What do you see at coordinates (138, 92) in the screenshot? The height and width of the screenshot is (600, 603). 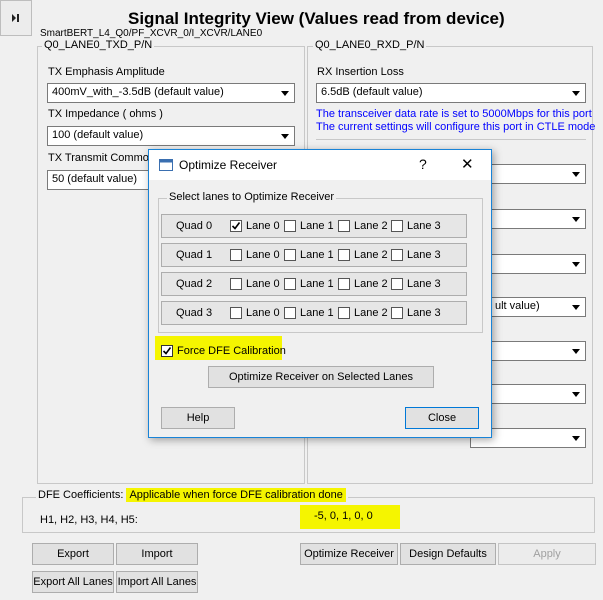 I see `tx-emphasis-value: 400mV_with_-3.5dB (default value)` at bounding box center [138, 92].